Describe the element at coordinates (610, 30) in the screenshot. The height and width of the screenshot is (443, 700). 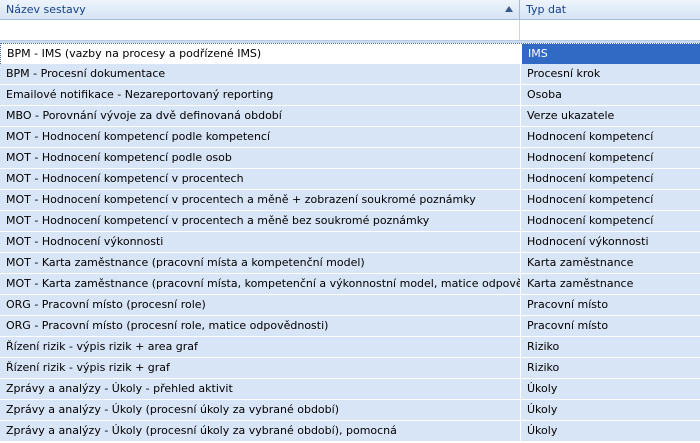
I see `type-filter-input` at that location.